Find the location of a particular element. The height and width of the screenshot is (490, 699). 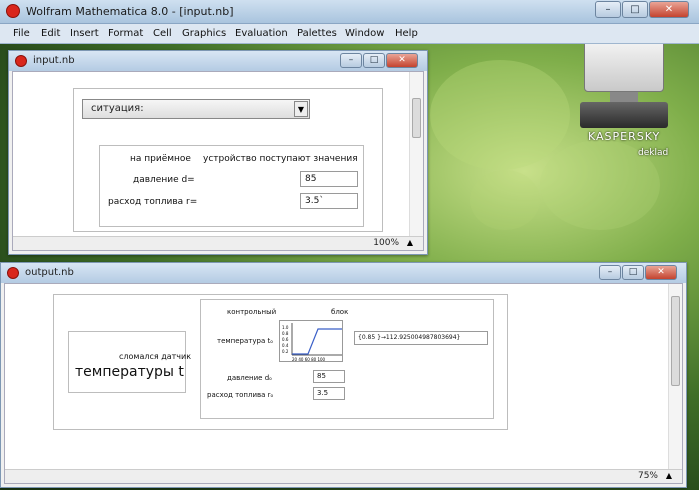

output-minimize-button: – is located at coordinates (610, 272).